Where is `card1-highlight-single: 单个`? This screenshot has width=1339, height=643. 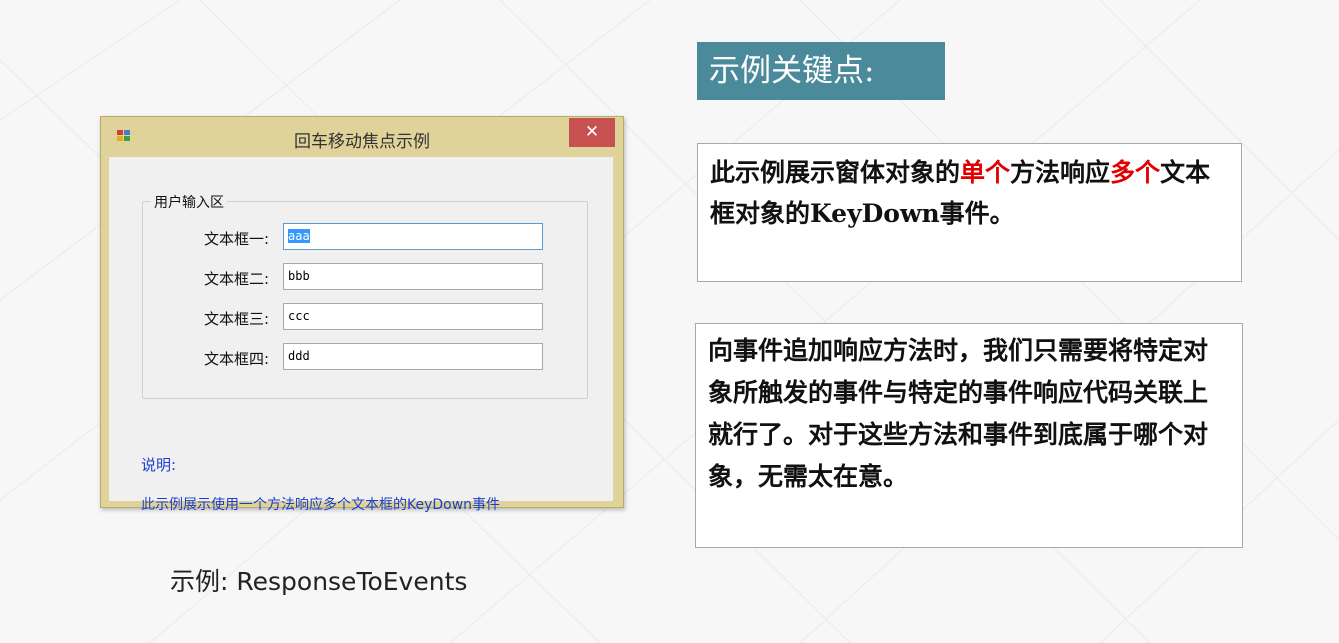
card1-highlight-single: 单个 is located at coordinates (985, 172).